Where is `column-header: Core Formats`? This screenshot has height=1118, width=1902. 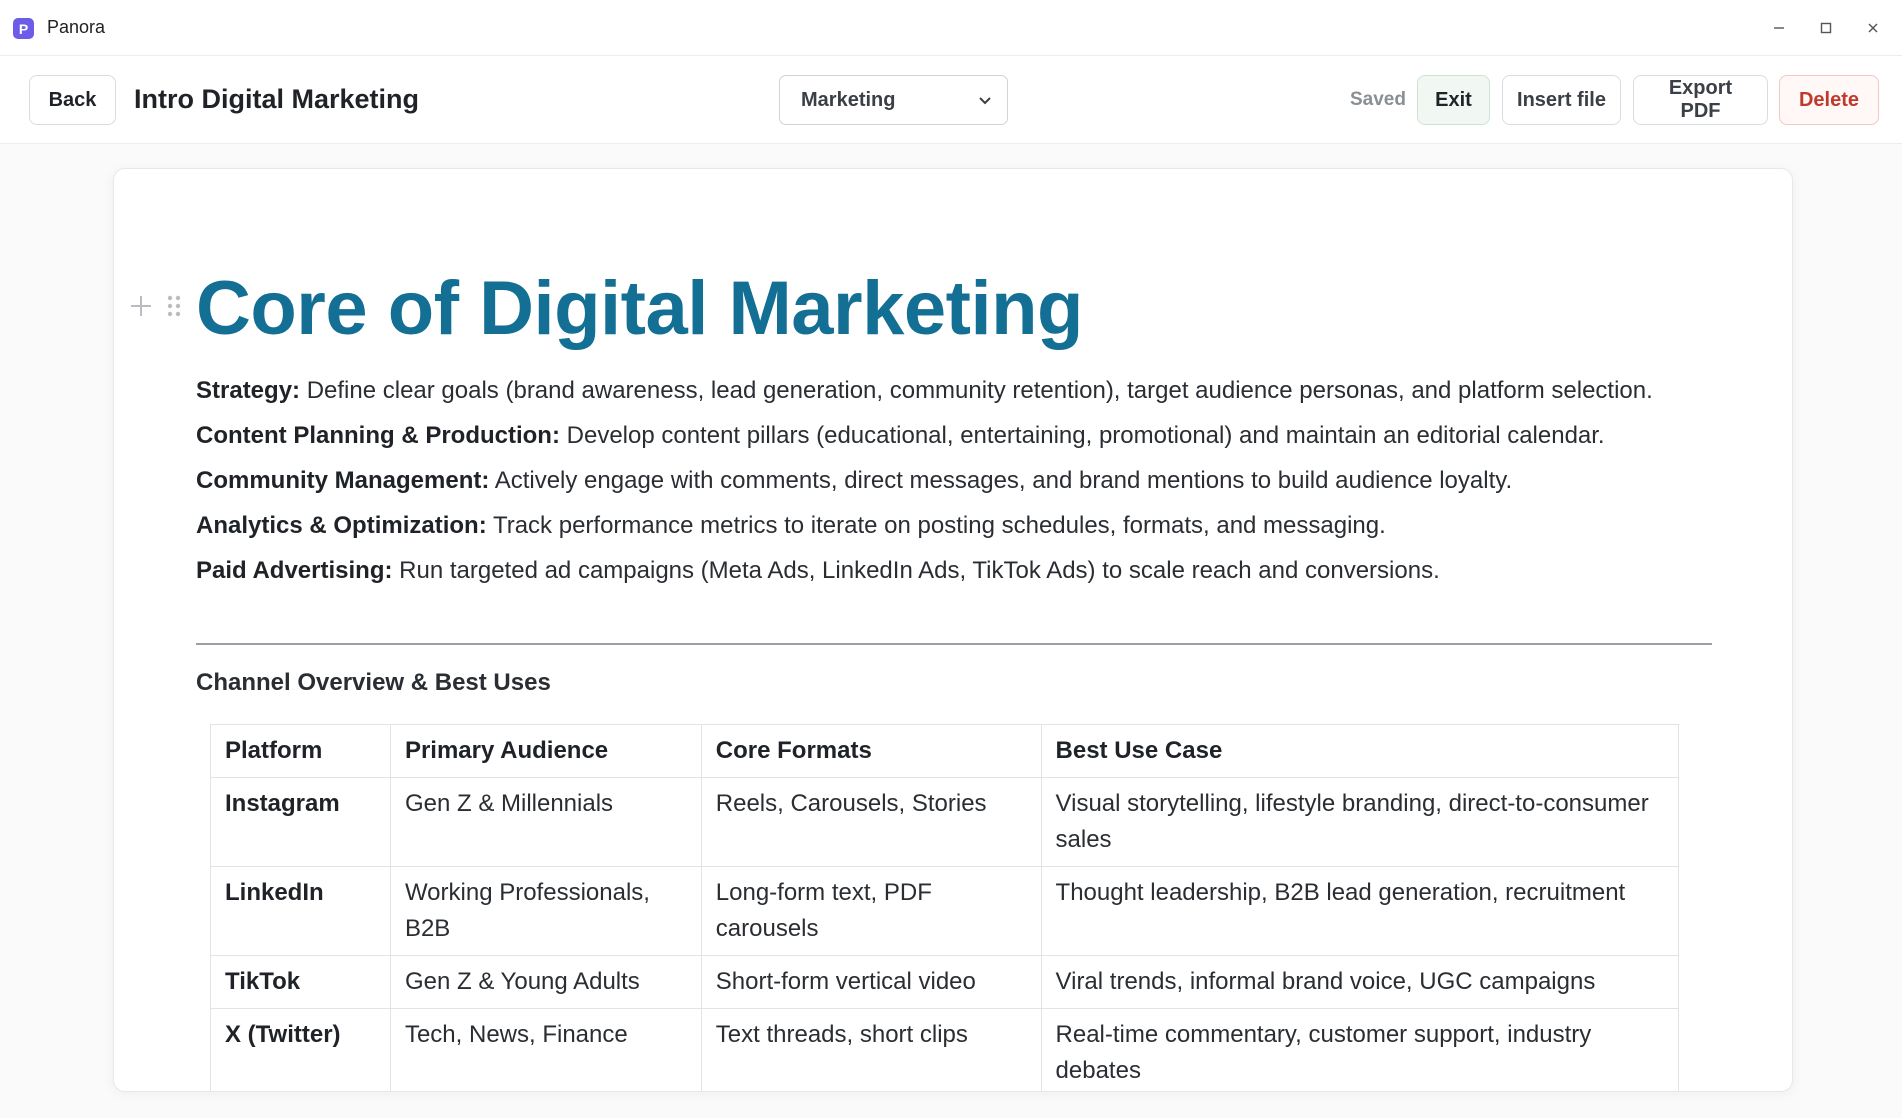
column-header: Core Formats is located at coordinates (871, 751).